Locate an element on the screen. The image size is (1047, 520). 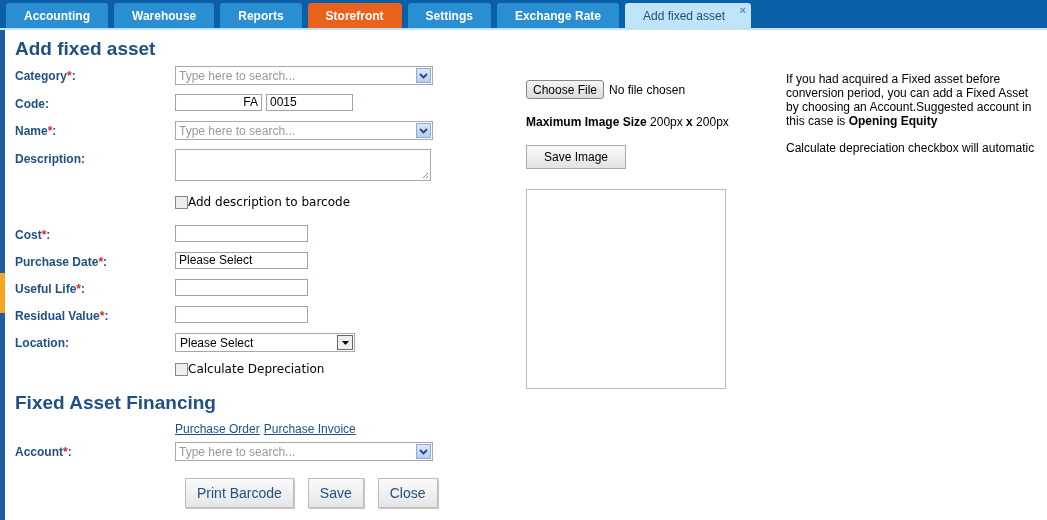
checkbox-label: Calculate Depreciation is located at coordinates (256, 369).